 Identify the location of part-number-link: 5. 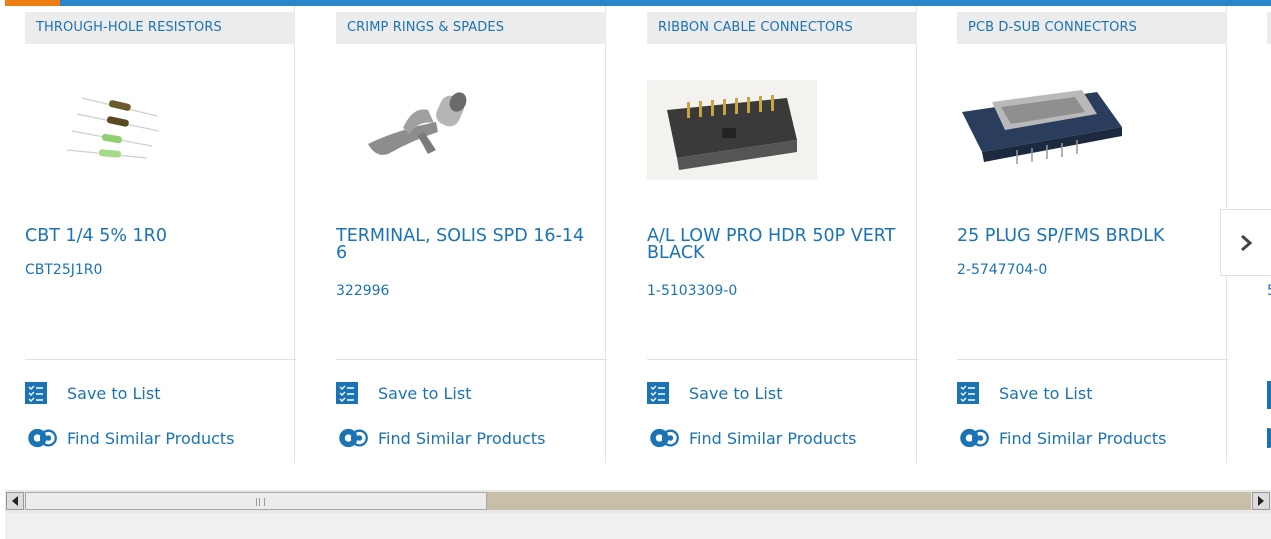
(1269, 291).